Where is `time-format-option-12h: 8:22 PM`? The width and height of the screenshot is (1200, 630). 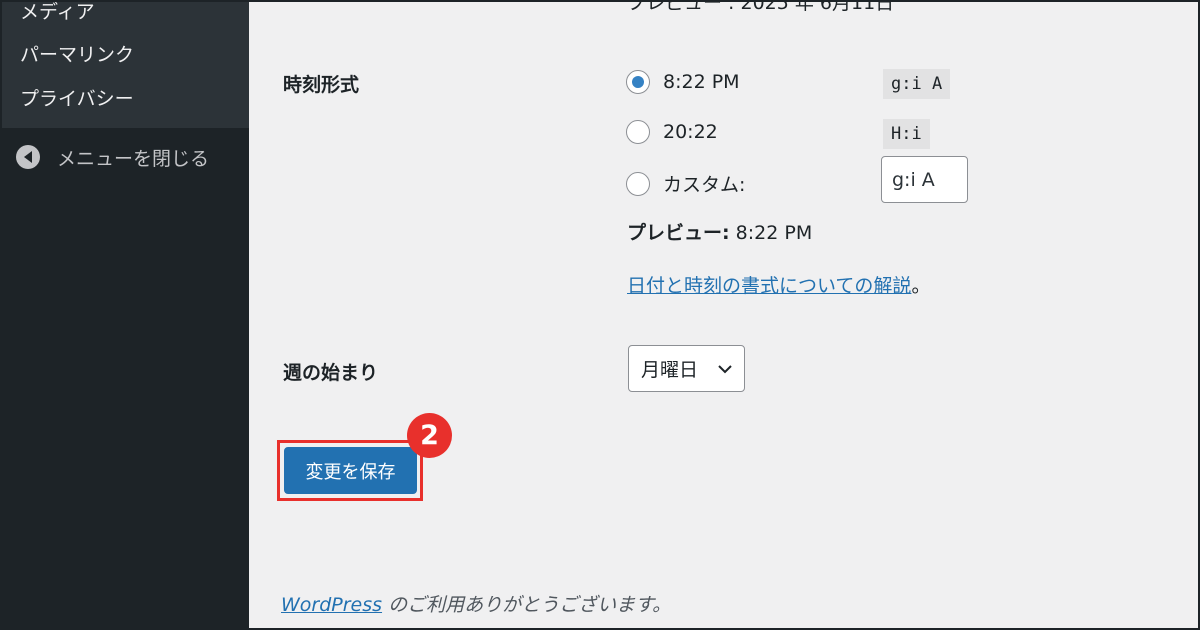 time-format-option-12h: 8:22 PM is located at coordinates (683, 82).